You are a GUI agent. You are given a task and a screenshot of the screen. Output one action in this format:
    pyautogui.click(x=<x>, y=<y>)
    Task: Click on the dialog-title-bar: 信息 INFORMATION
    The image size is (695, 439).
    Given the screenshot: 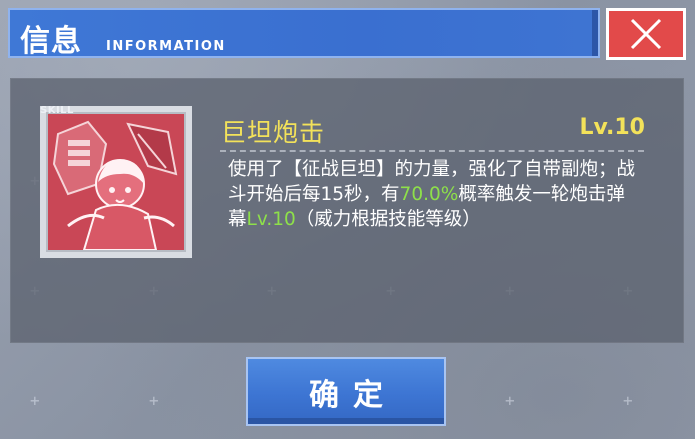 What is the action you would take?
    pyautogui.click(x=304, y=33)
    